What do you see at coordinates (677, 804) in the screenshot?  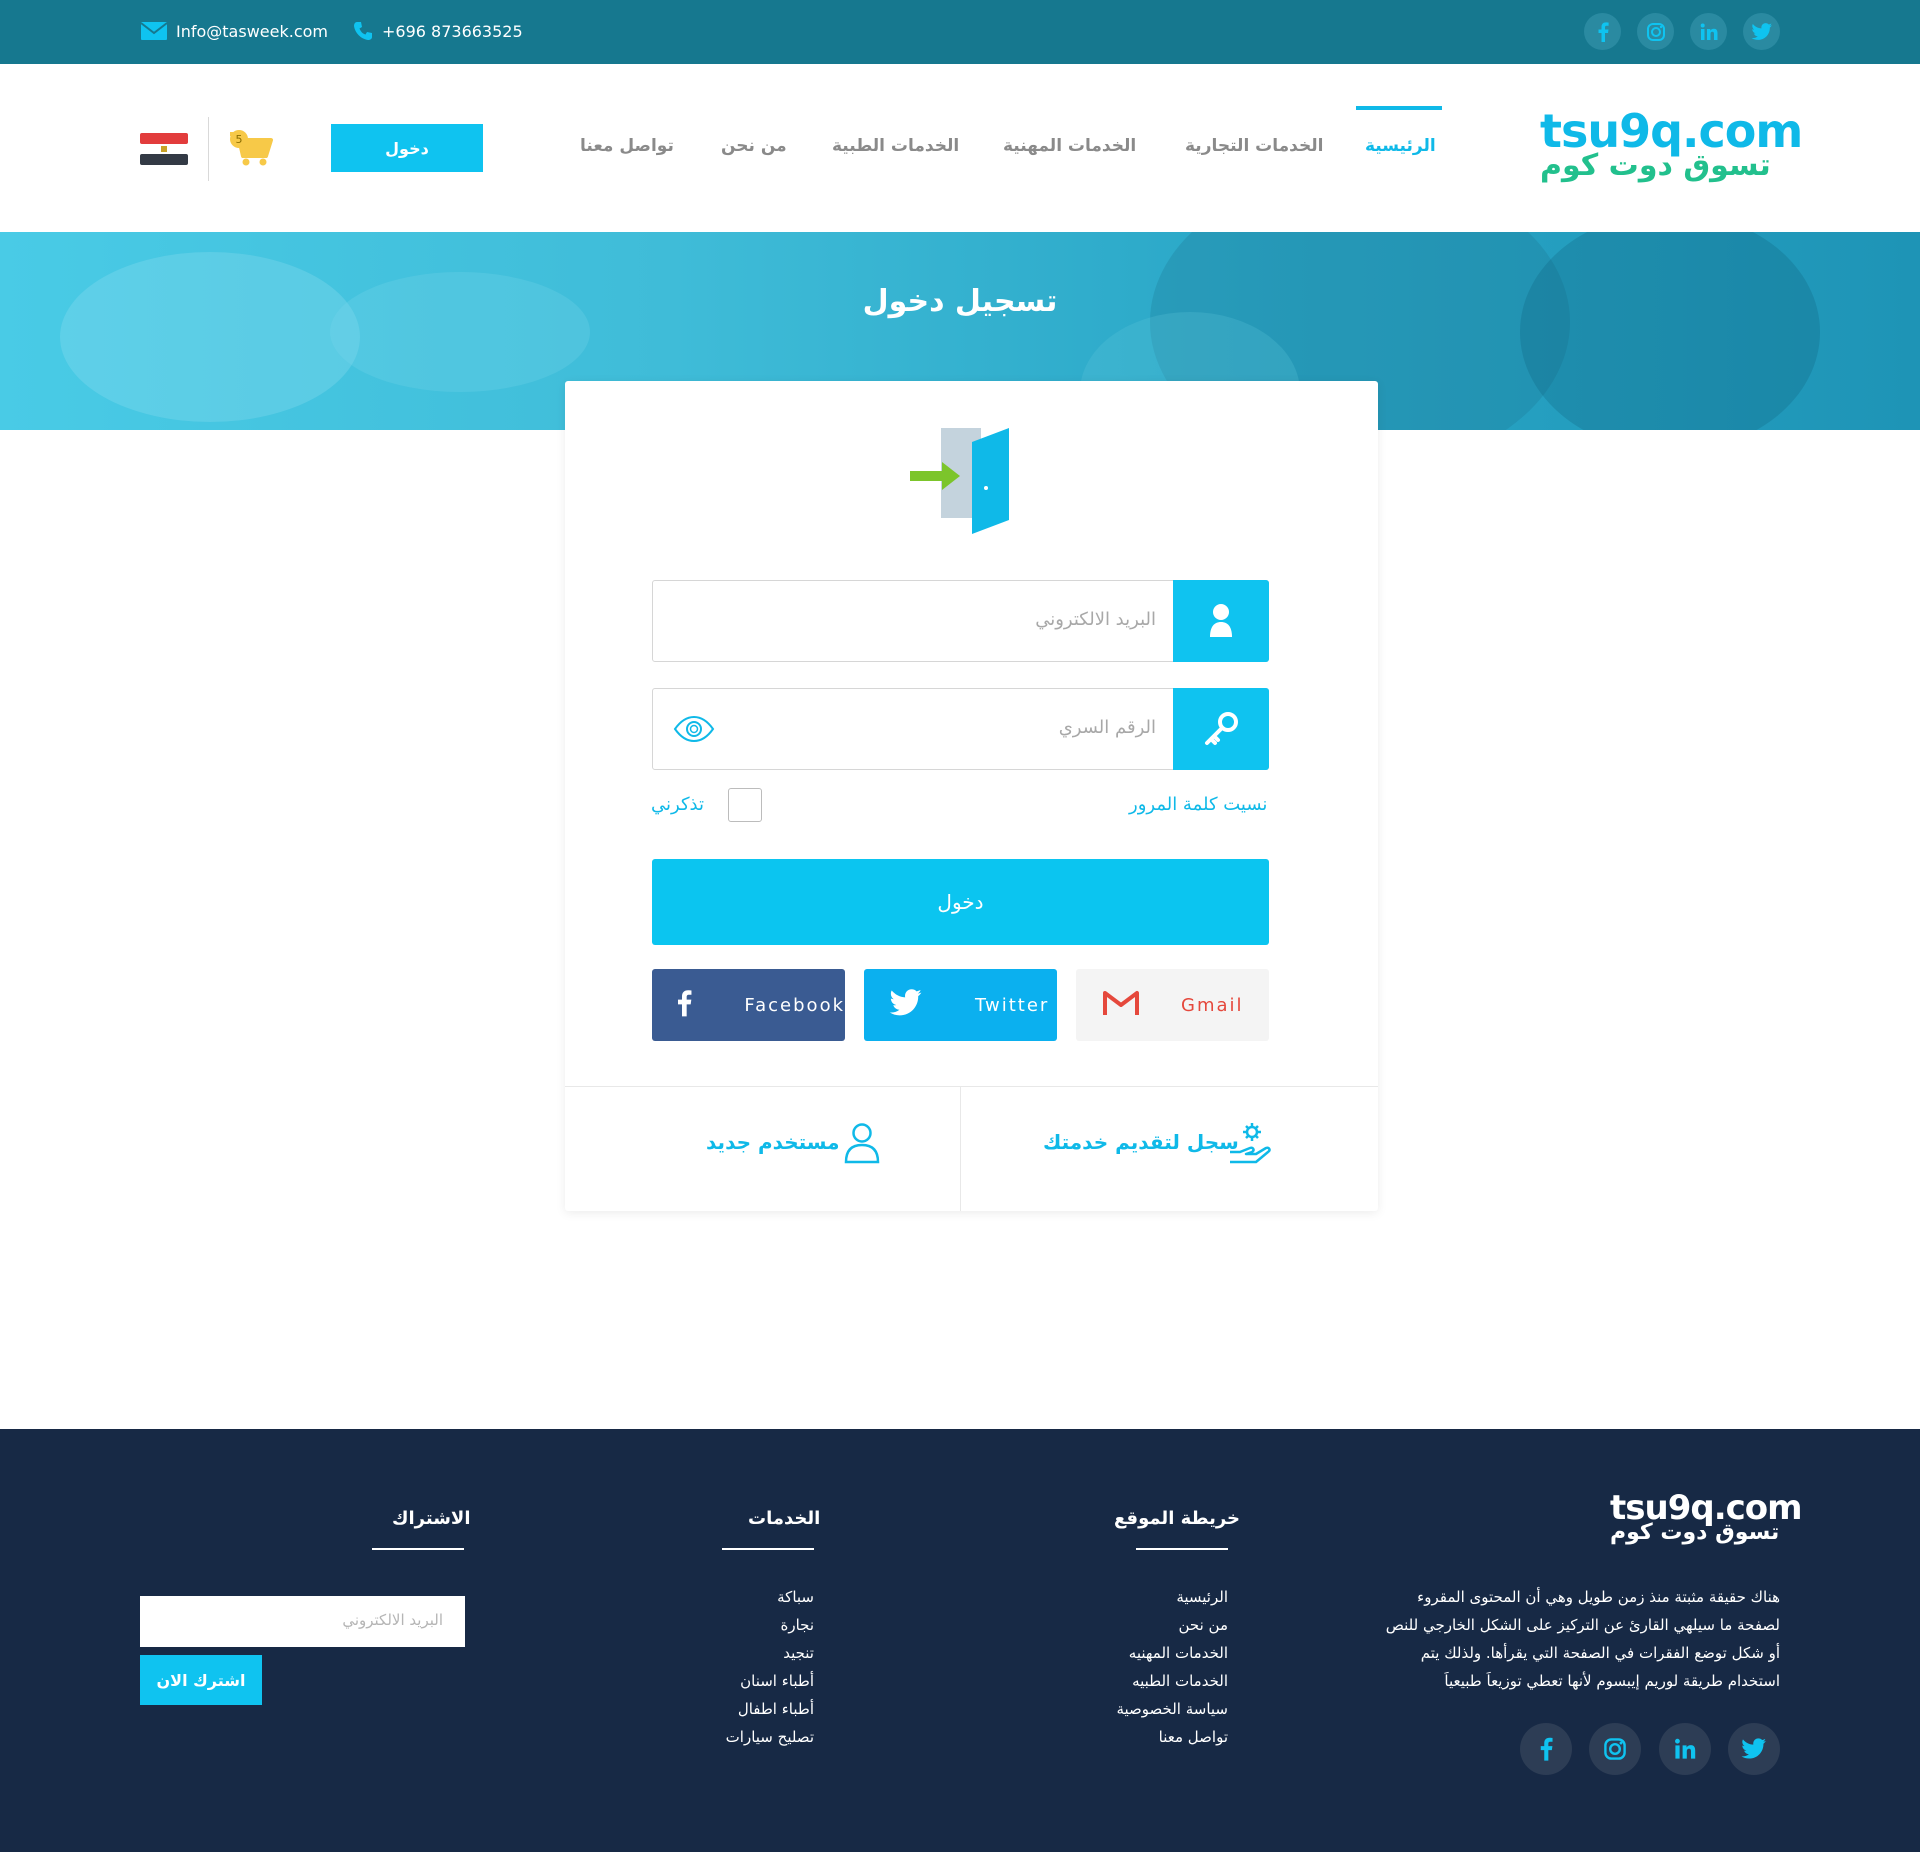 I see `remember-me-label: تذكرني` at bounding box center [677, 804].